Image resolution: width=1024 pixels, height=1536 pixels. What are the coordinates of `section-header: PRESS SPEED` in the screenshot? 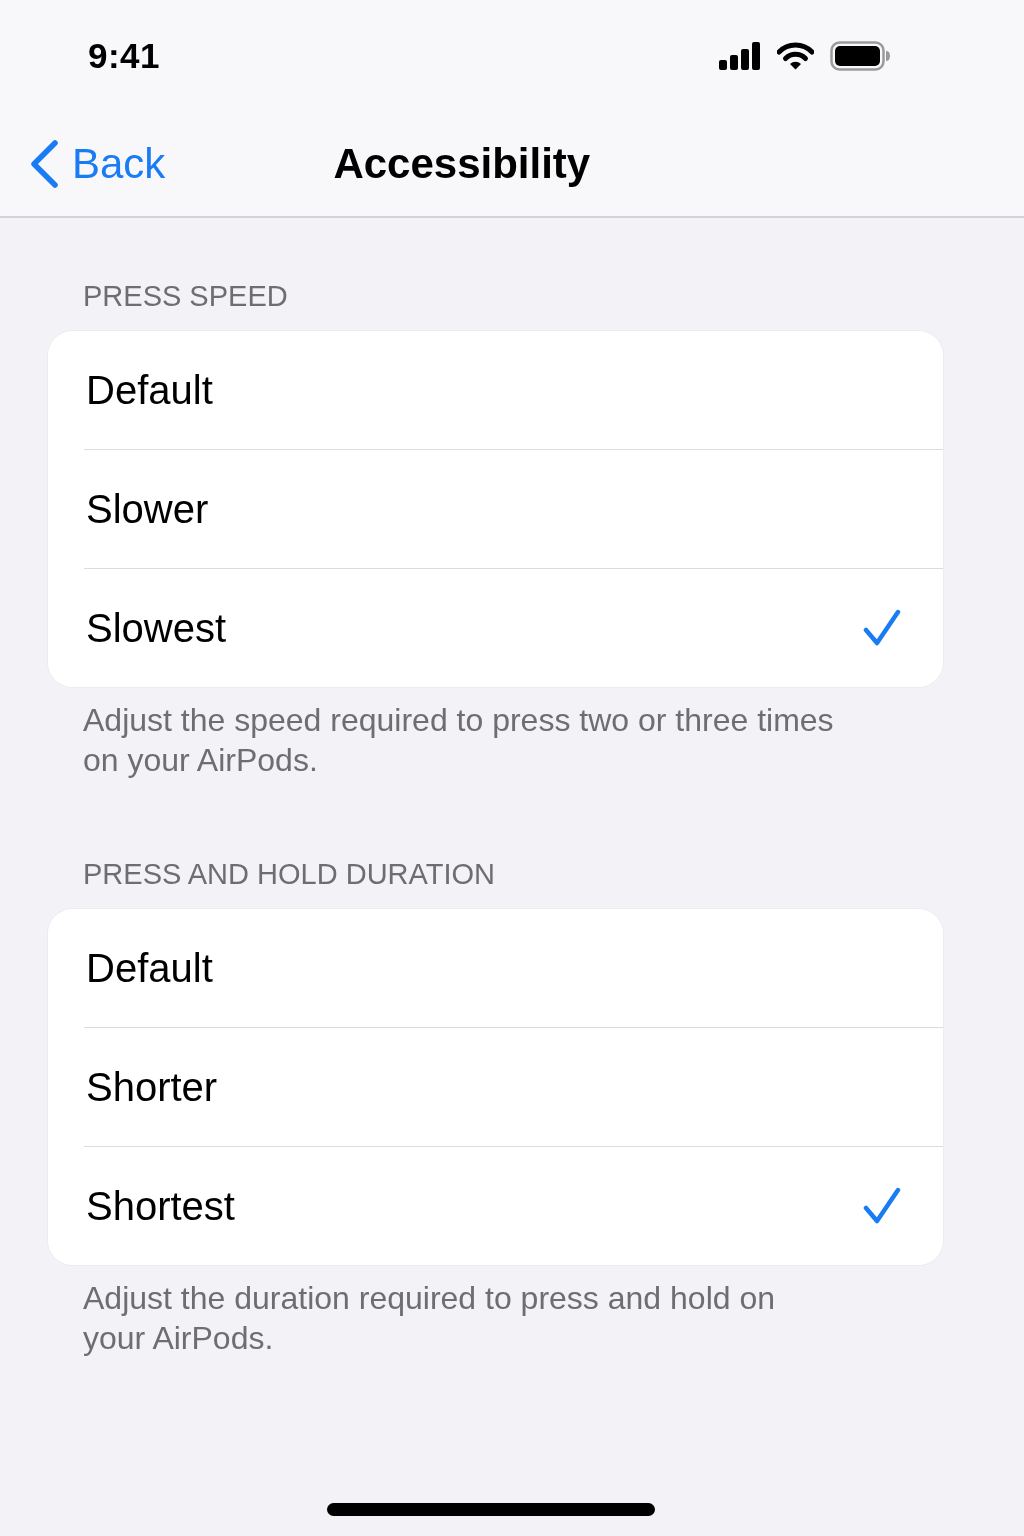 It's located at (185, 296).